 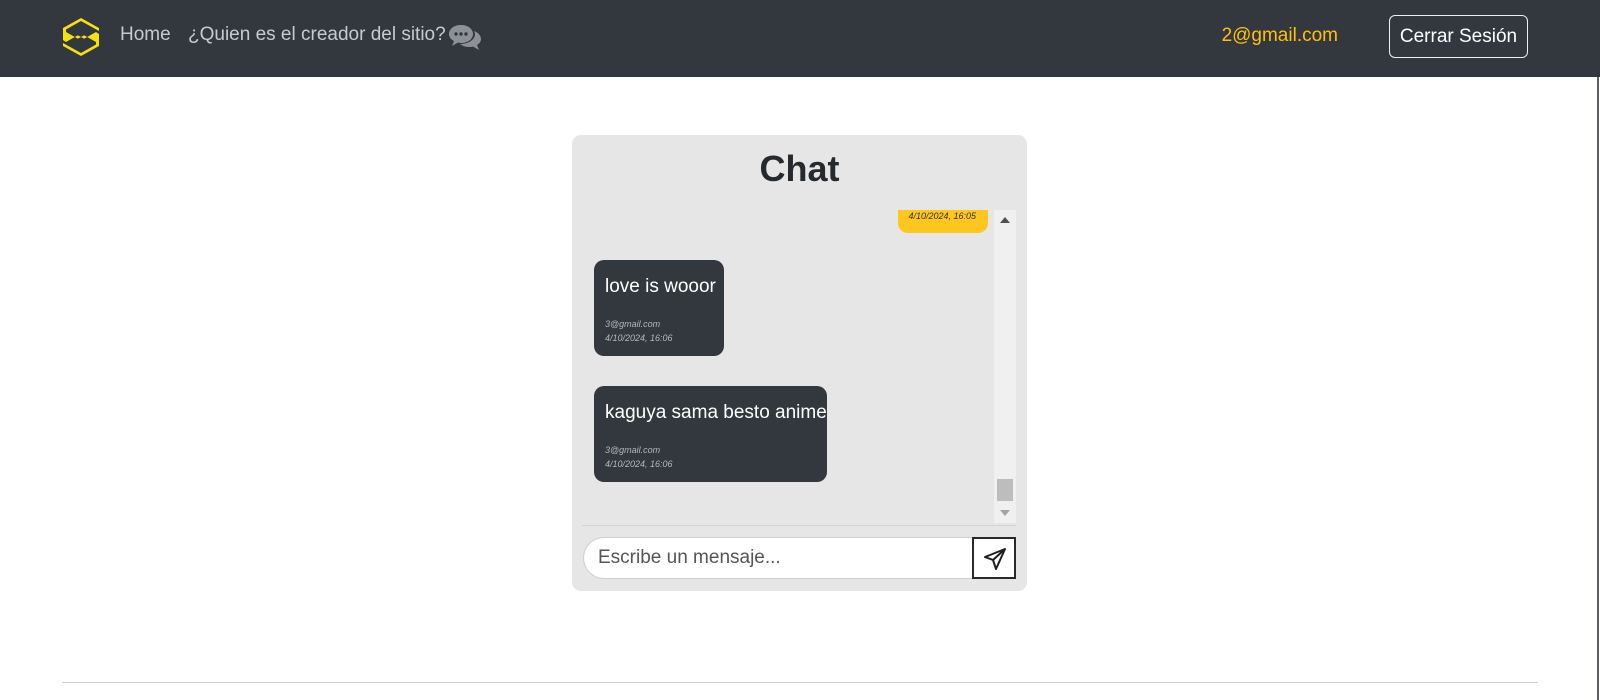 What do you see at coordinates (799, 525) in the screenshot?
I see `divider` at bounding box center [799, 525].